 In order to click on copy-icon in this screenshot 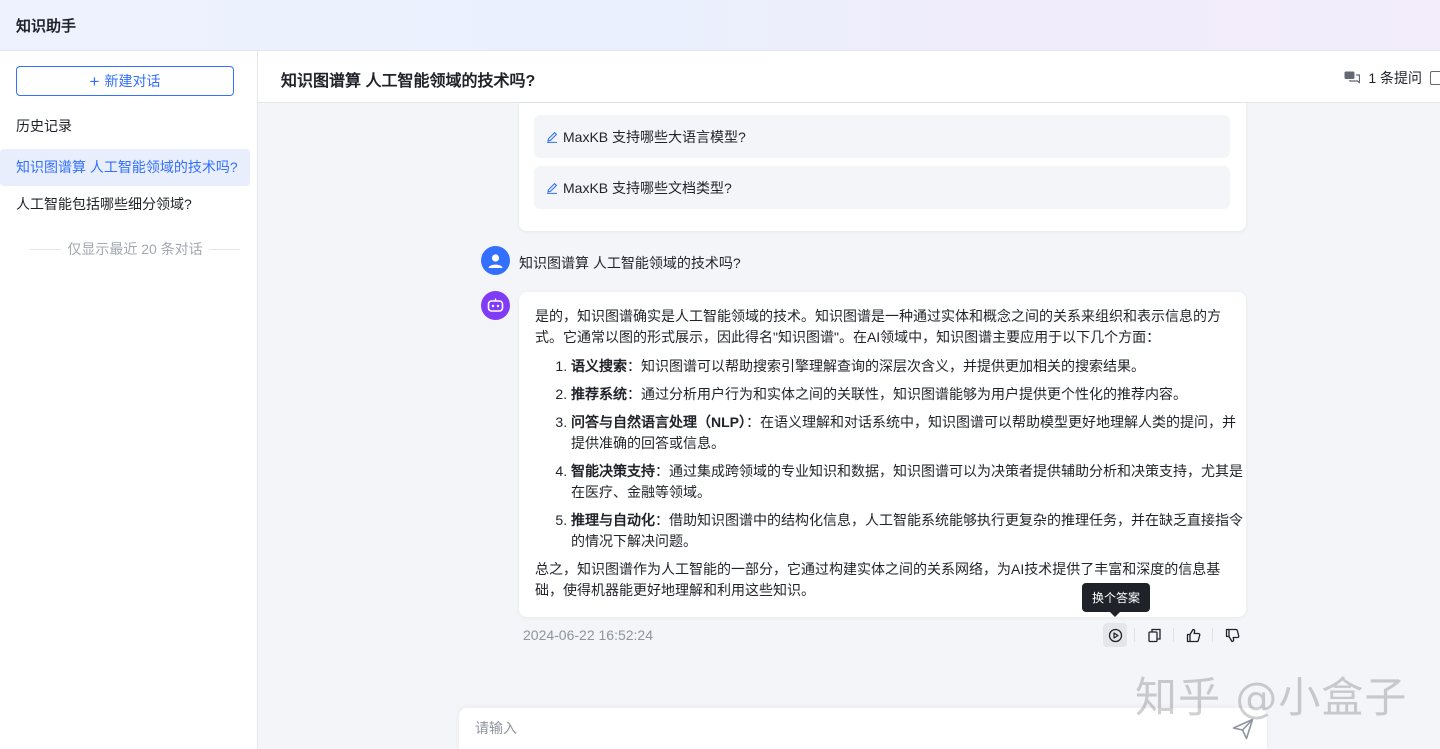, I will do `click(1154, 635)`.